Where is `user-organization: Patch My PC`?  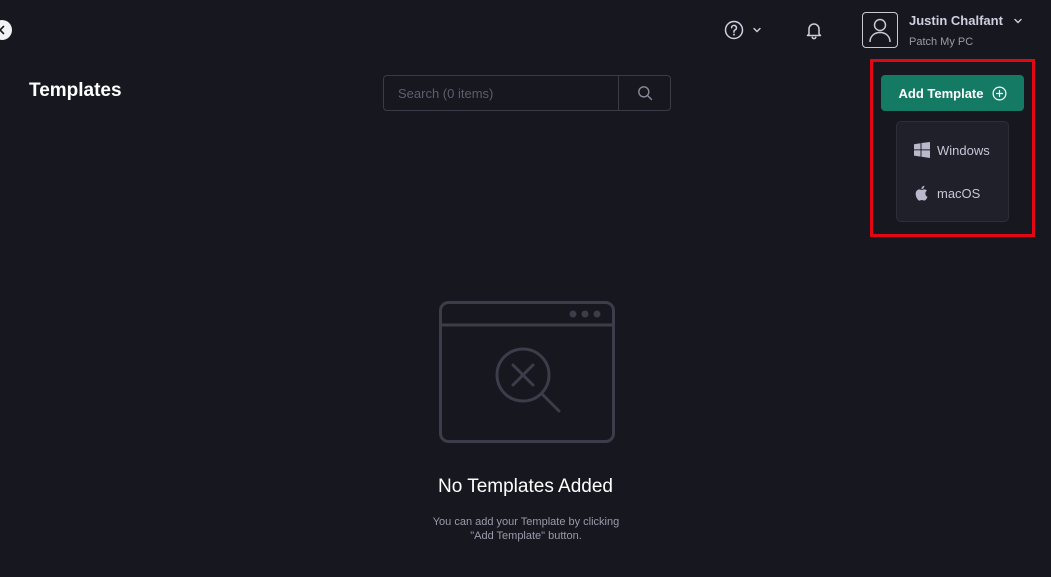
user-organization: Patch My PC is located at coordinates (941, 42).